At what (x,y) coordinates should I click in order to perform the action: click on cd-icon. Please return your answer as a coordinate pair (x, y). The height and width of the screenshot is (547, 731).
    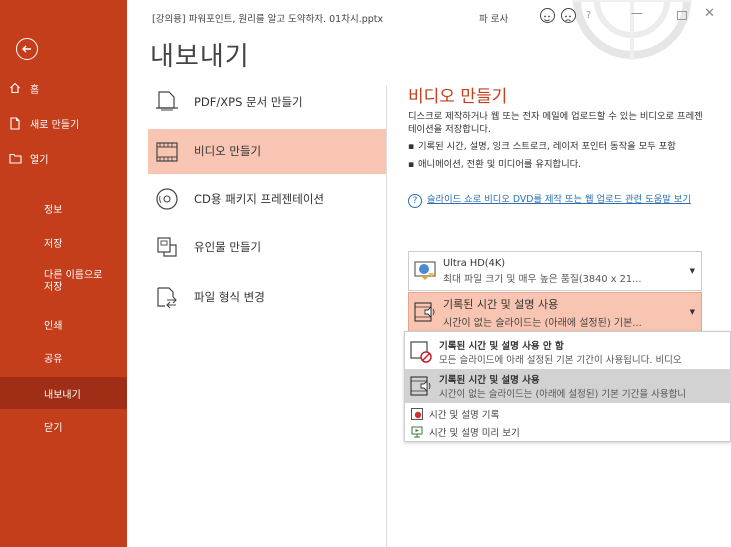
    Looking at the image, I should click on (167, 199).